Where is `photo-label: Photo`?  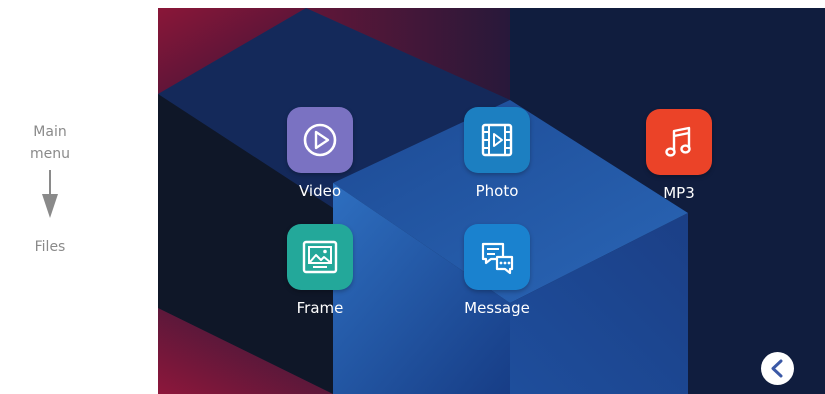
photo-label: Photo is located at coordinates (497, 191).